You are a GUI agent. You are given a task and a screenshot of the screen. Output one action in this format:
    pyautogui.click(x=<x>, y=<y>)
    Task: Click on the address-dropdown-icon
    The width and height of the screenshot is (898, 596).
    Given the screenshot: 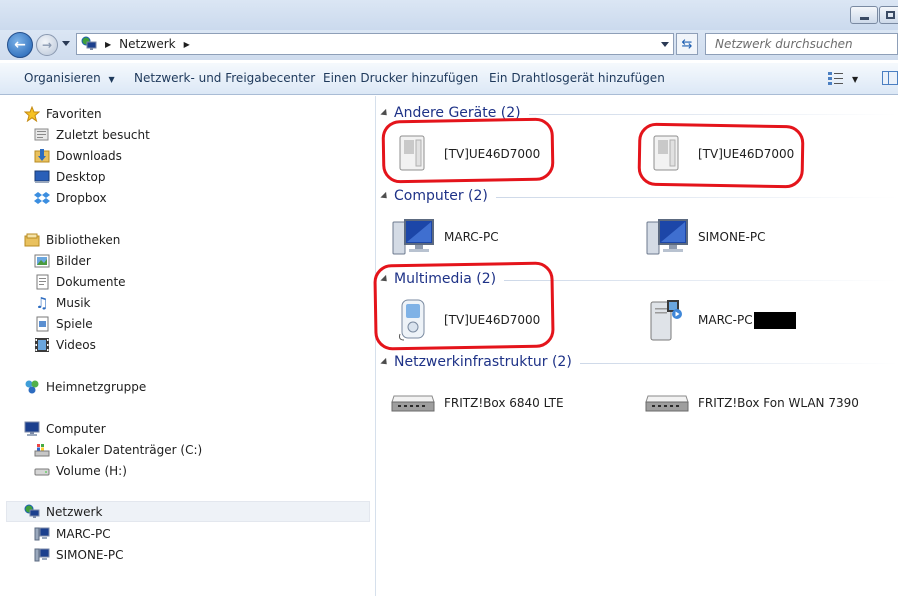 What is the action you would take?
    pyautogui.click(x=665, y=44)
    